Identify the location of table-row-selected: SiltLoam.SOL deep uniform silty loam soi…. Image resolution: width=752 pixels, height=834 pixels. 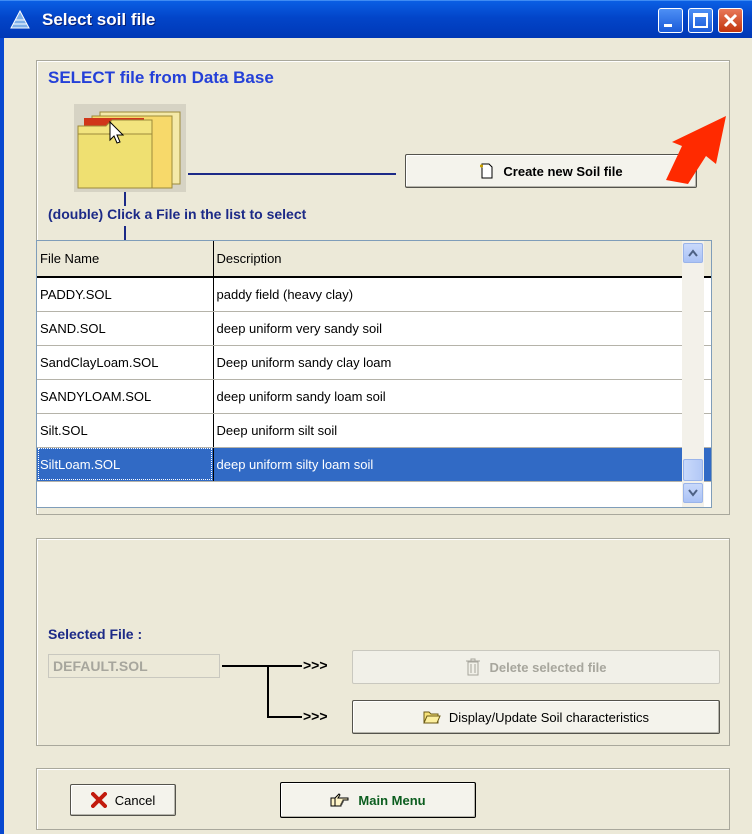
(374, 464).